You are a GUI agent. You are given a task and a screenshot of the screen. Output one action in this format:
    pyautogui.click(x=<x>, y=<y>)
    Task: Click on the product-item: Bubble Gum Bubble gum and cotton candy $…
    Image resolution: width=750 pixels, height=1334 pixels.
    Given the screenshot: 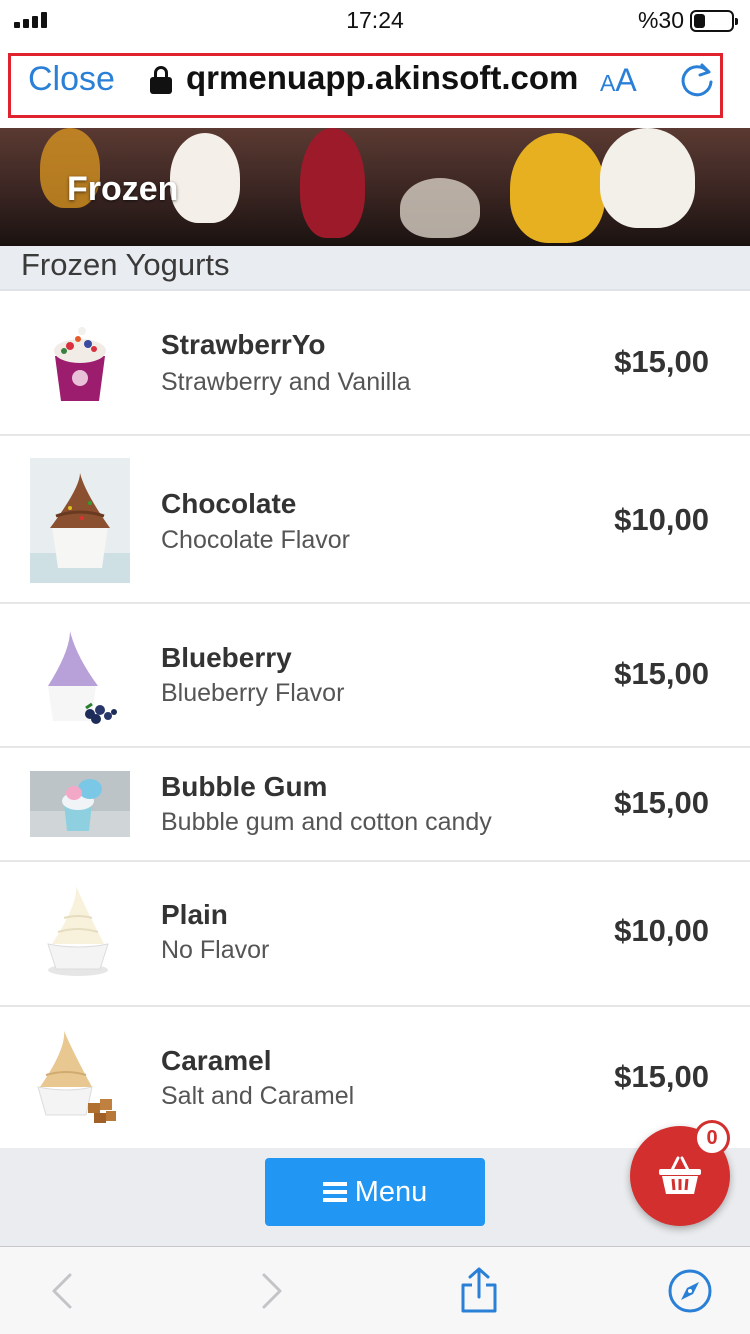 What is the action you would take?
    pyautogui.click(x=375, y=805)
    